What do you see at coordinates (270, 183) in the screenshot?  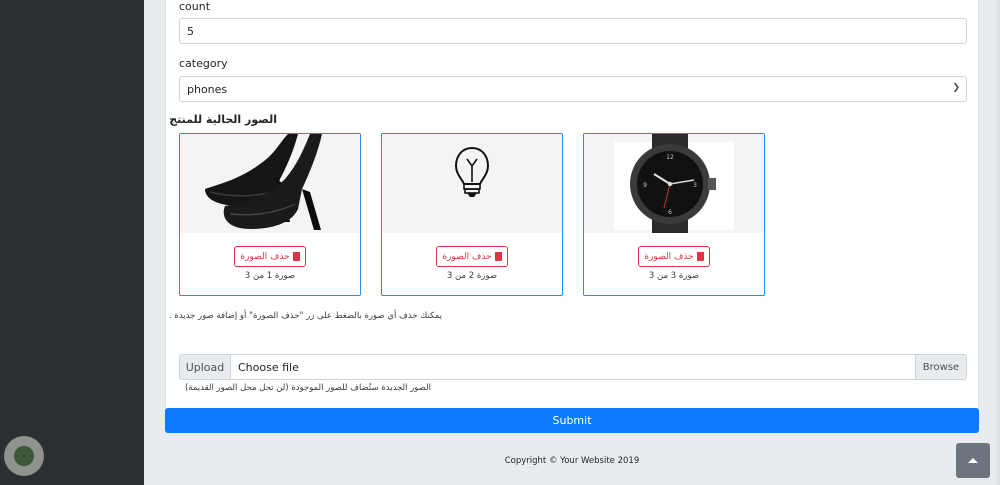 I see `product-image-heels` at bounding box center [270, 183].